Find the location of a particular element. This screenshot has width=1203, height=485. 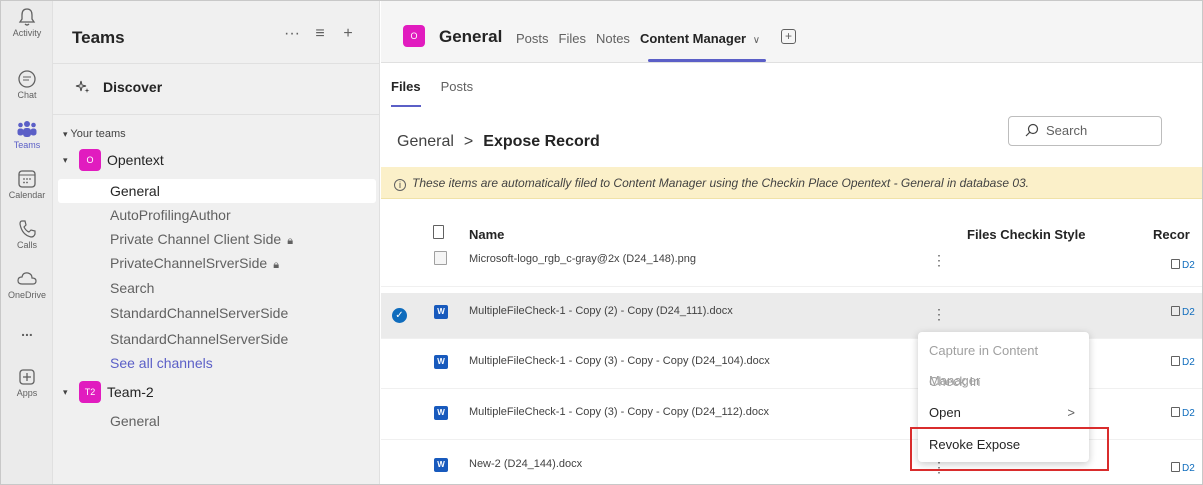

search-input: Search is located at coordinates (1085, 131).